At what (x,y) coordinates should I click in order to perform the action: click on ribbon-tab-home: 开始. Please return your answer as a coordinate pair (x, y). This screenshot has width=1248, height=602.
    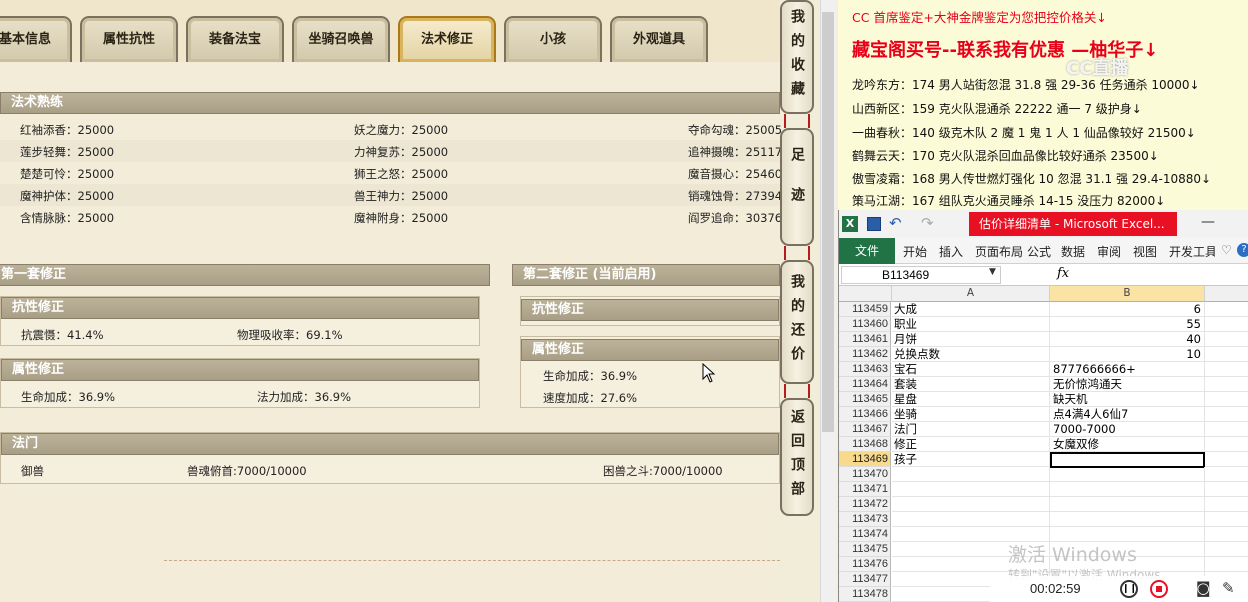
    Looking at the image, I should click on (915, 251).